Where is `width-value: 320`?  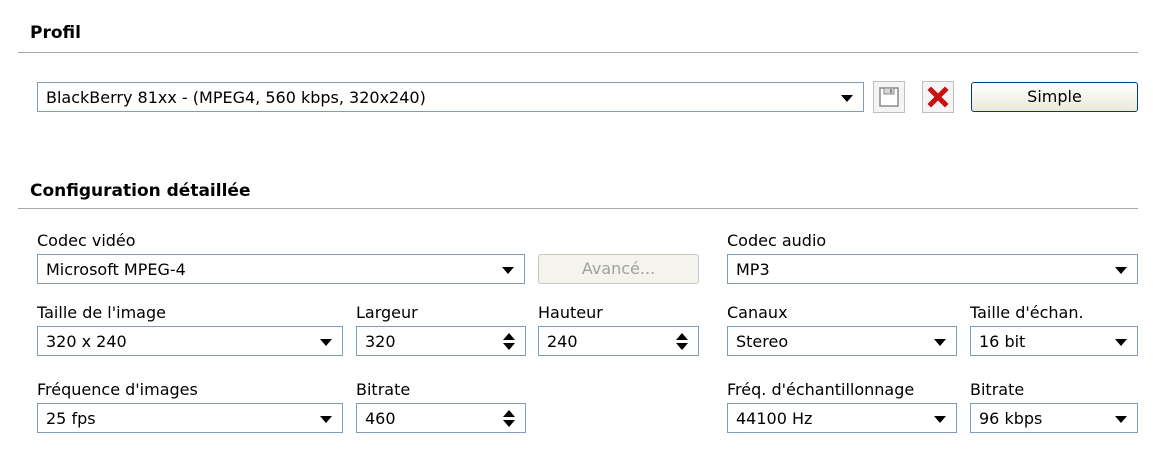
width-value: 320 is located at coordinates (380, 341).